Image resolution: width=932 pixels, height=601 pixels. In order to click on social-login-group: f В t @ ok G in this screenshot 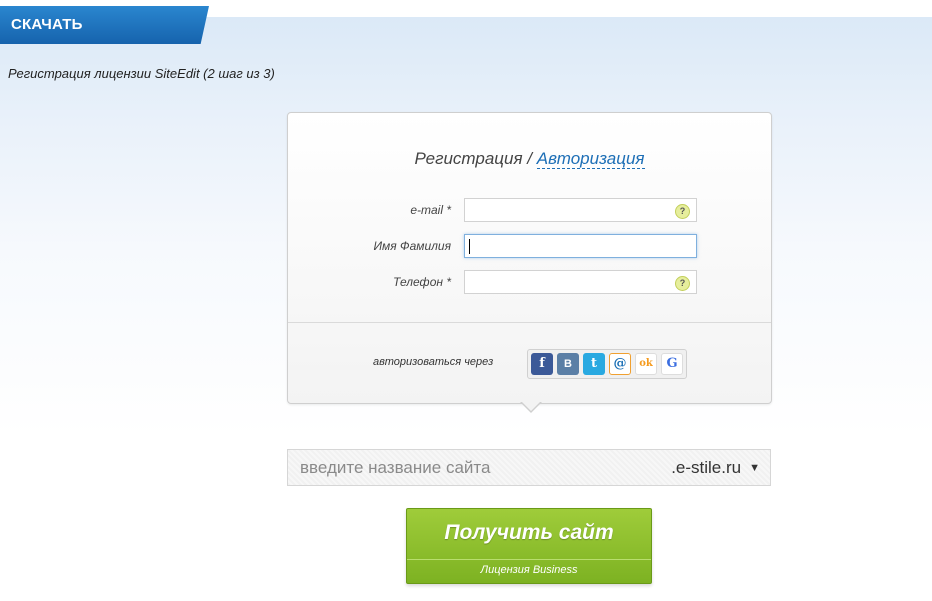, I will do `click(607, 364)`.